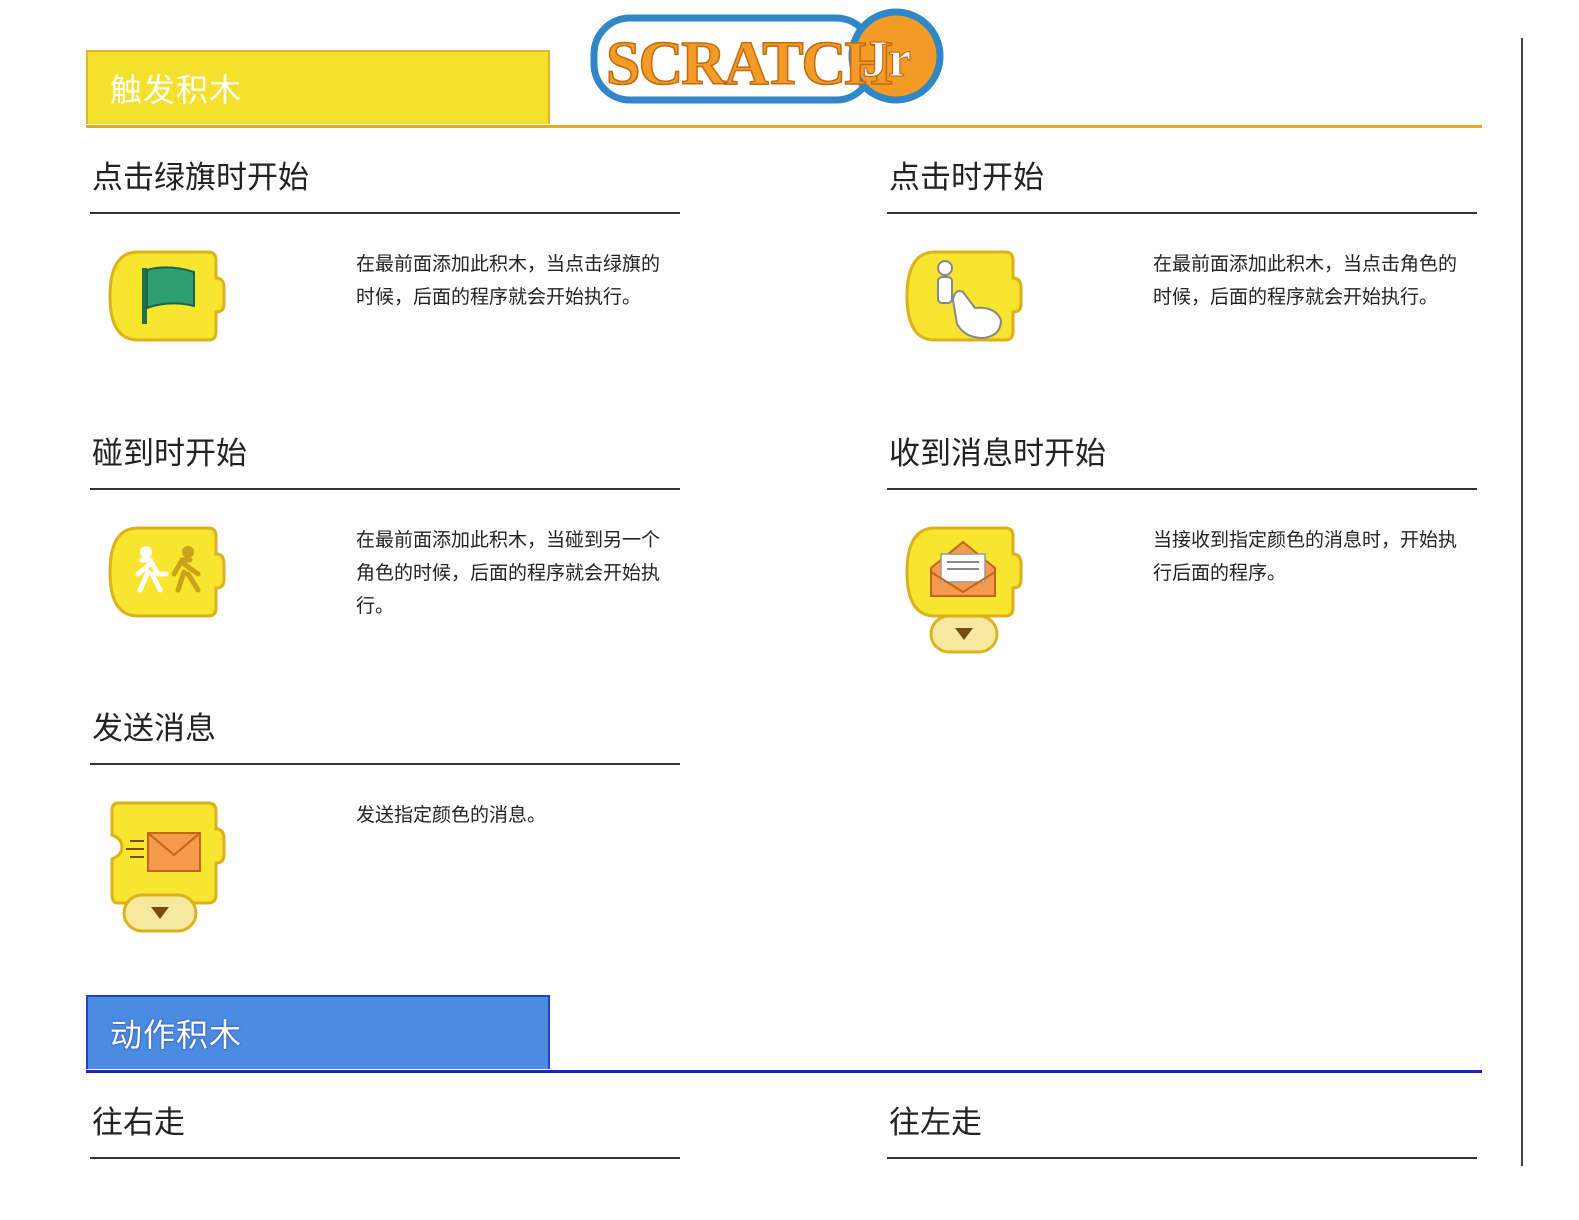  What do you see at coordinates (965, 296) in the screenshot?
I see `tap-hand-icon` at bounding box center [965, 296].